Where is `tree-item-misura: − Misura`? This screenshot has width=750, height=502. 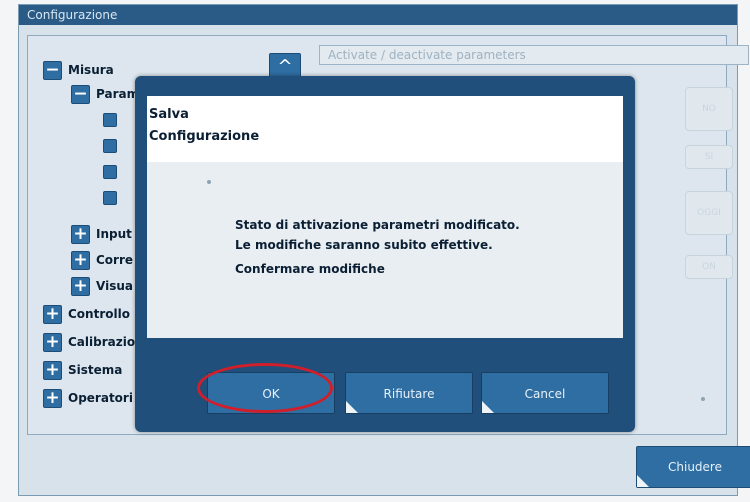 tree-item-misura: − Misura is located at coordinates (78, 70).